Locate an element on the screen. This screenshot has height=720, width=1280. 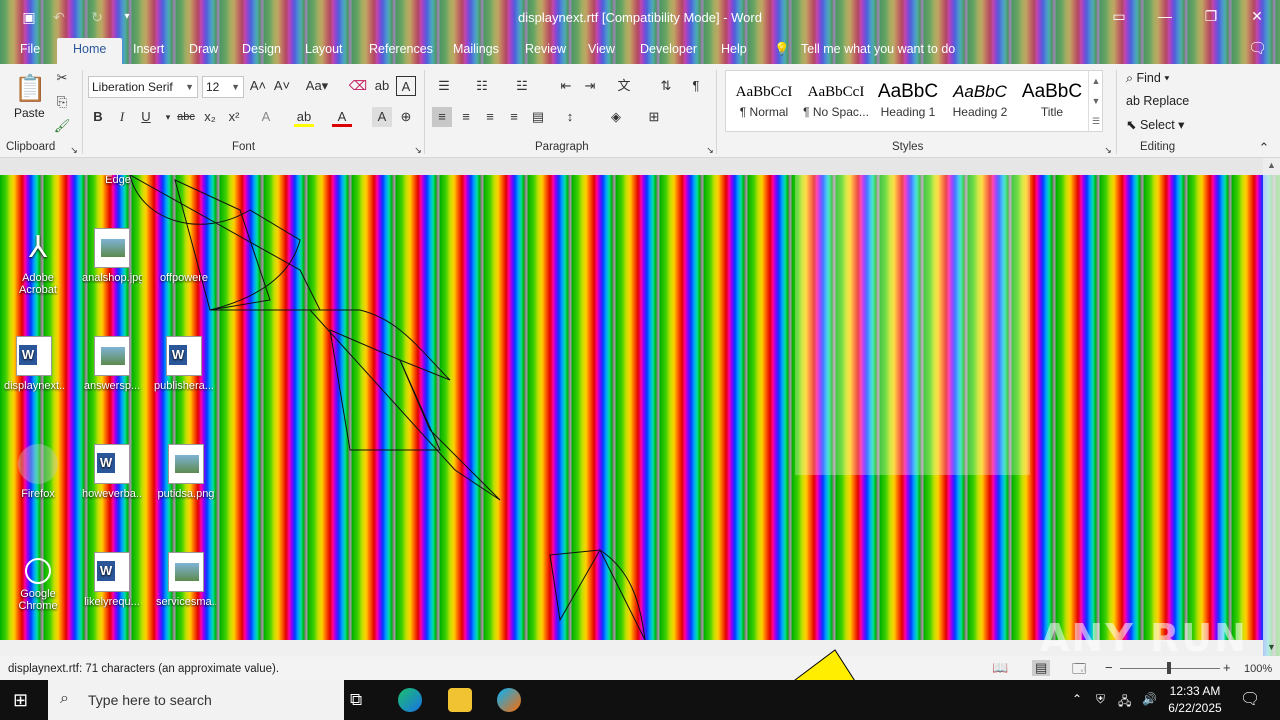
tab-design: Design is located at coordinates (261, 49).